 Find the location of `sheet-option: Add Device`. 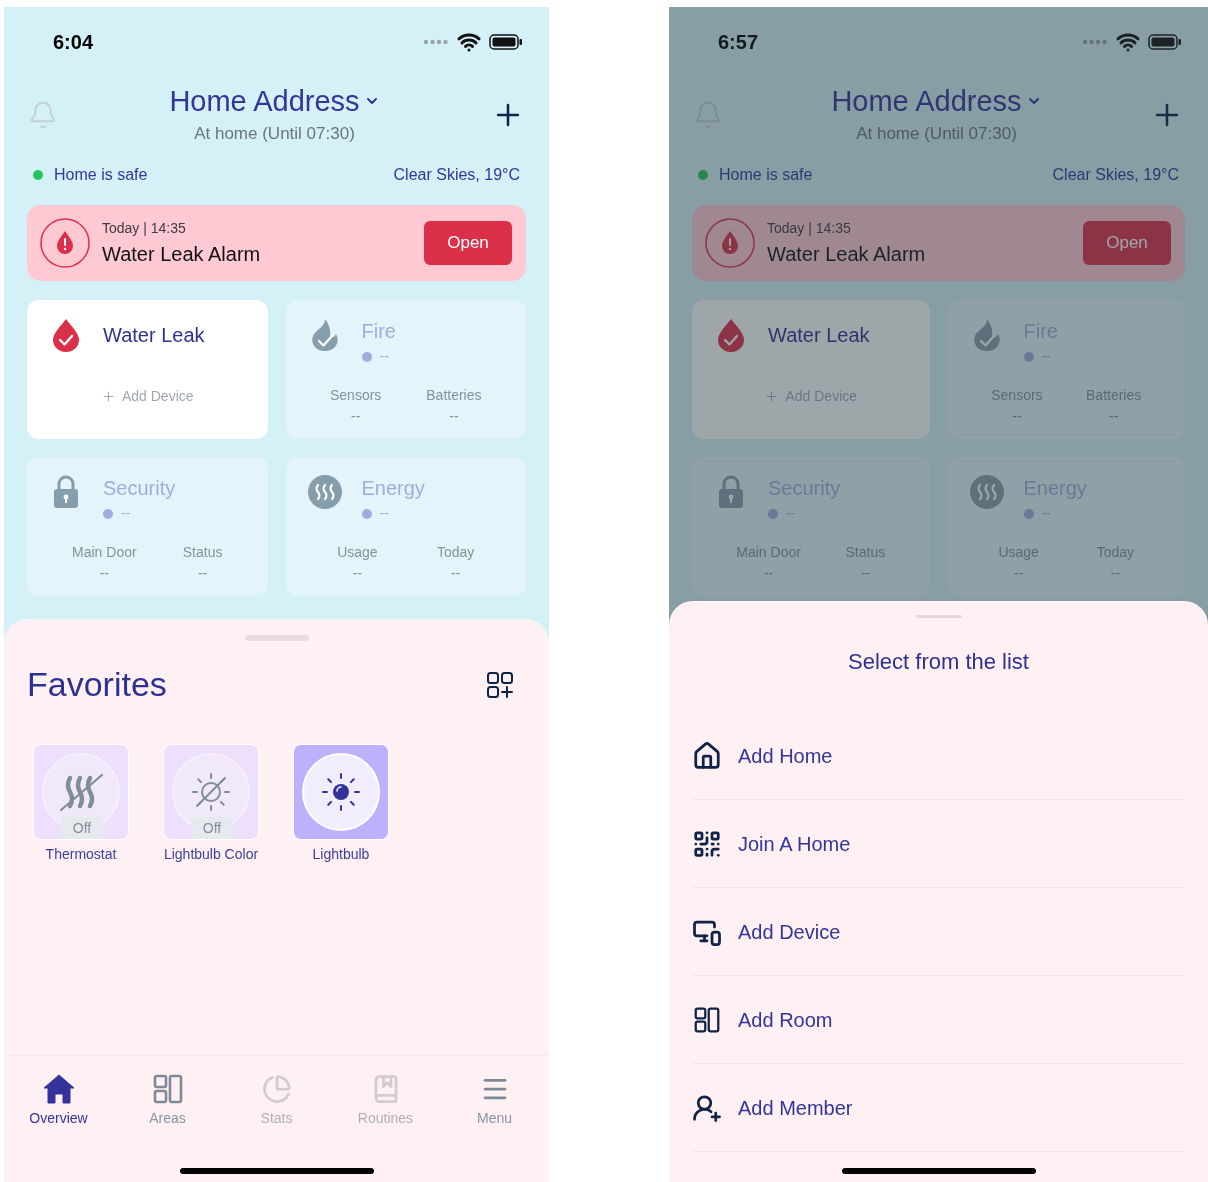

sheet-option: Add Device is located at coordinates (938, 932).